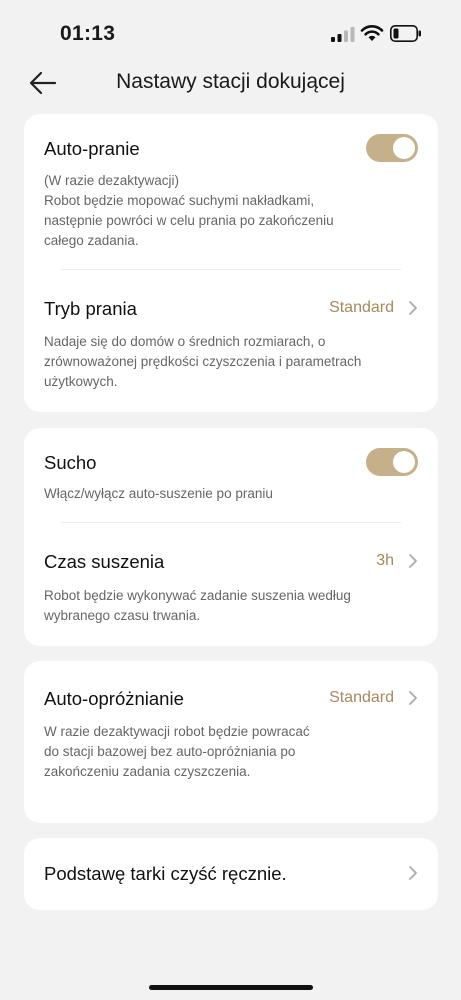  Describe the element at coordinates (104, 561) in the screenshot. I see `dry-time-title: Czas suszenia` at that location.